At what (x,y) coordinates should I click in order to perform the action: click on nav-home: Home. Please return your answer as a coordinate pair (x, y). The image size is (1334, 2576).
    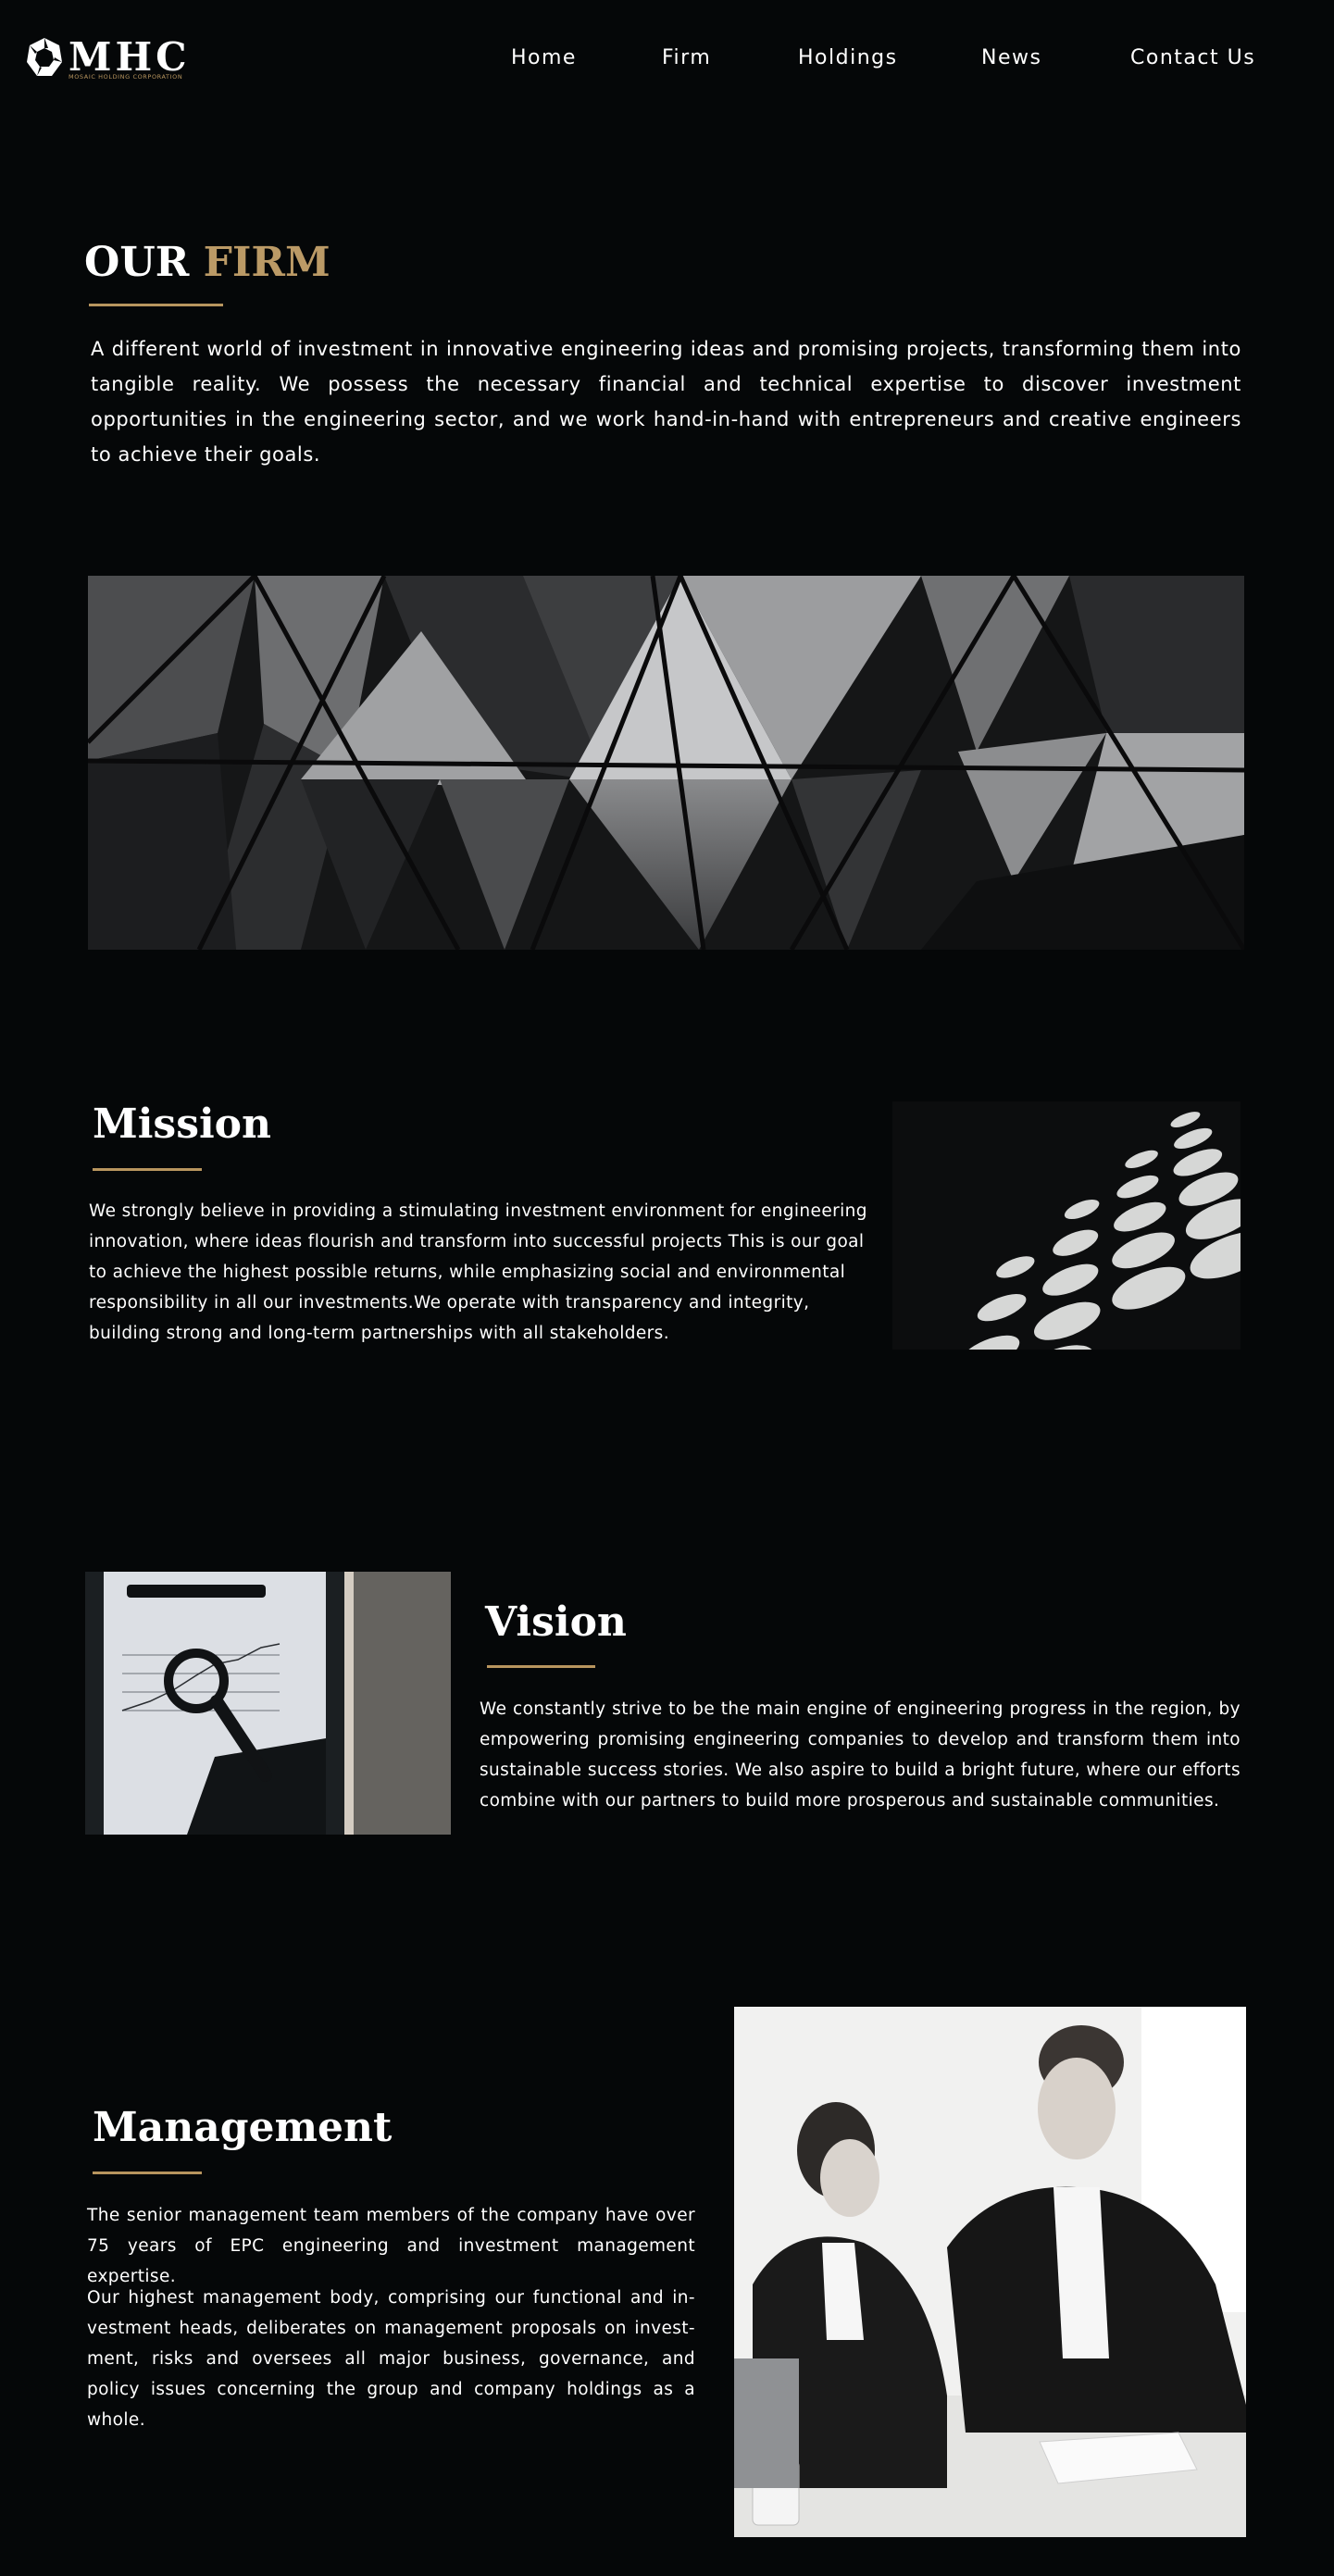
    Looking at the image, I should click on (544, 58).